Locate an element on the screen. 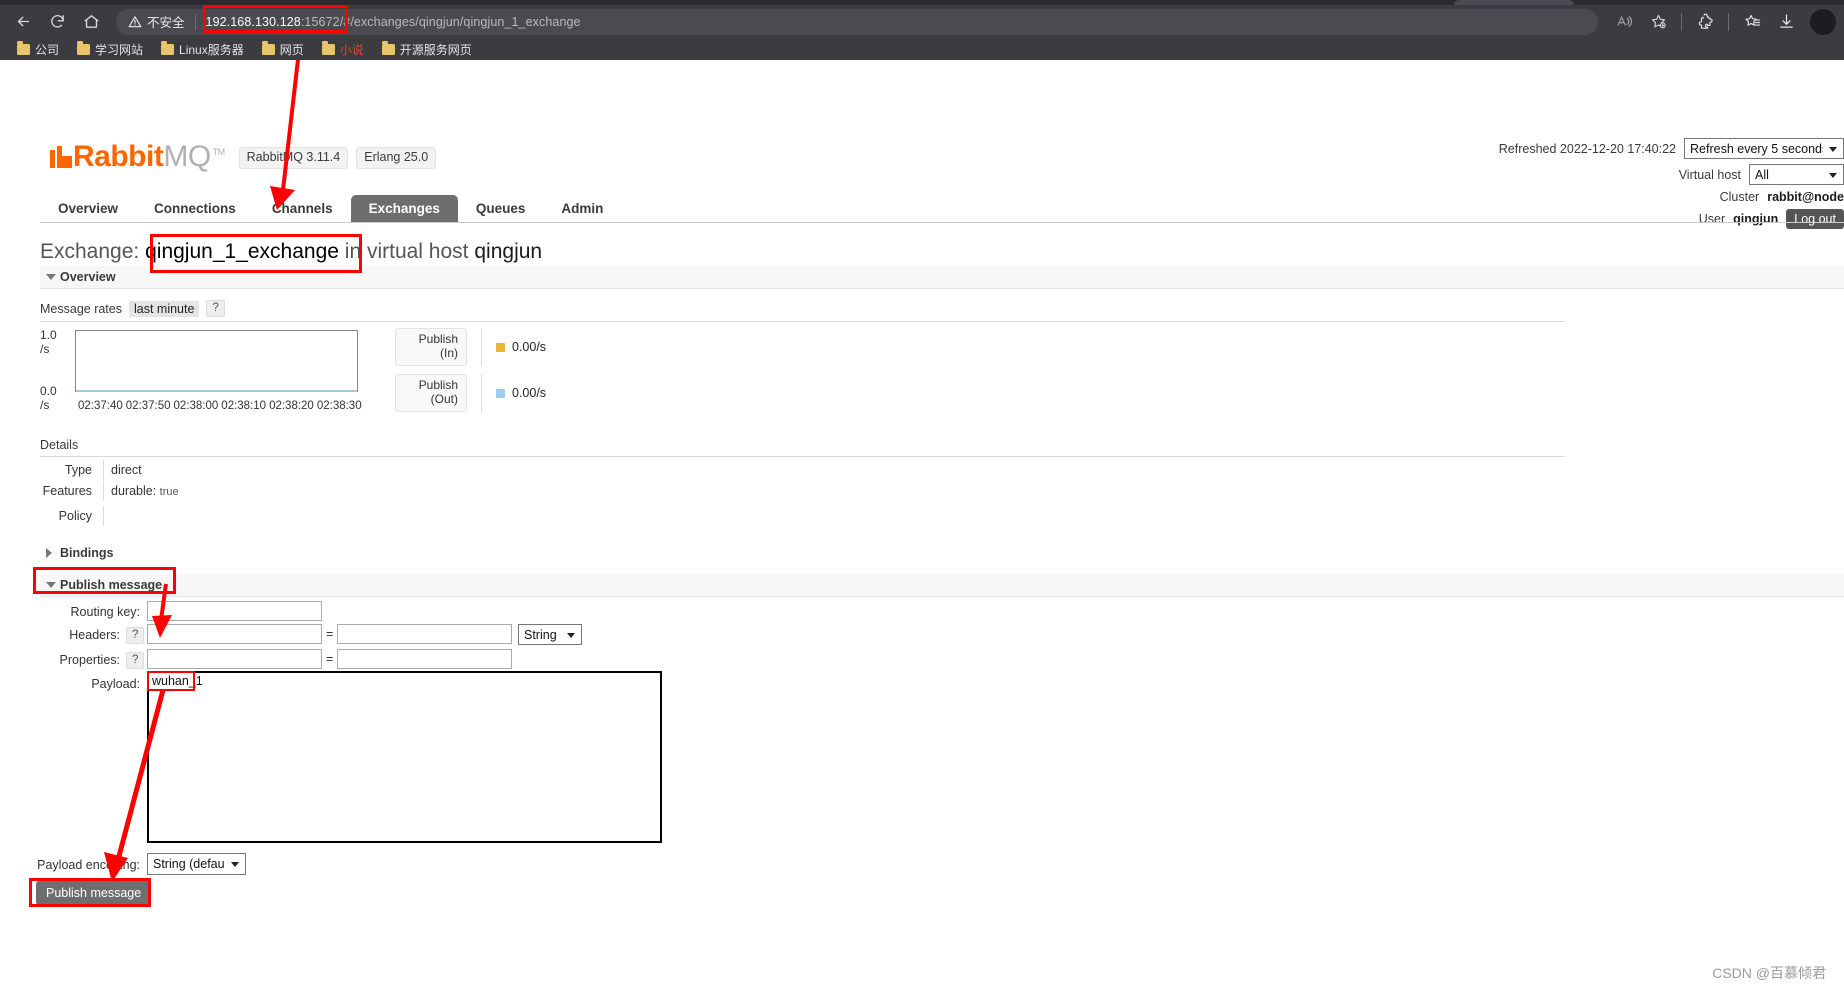 This screenshot has height=997, width=1844. divider is located at coordinates (802, 456).